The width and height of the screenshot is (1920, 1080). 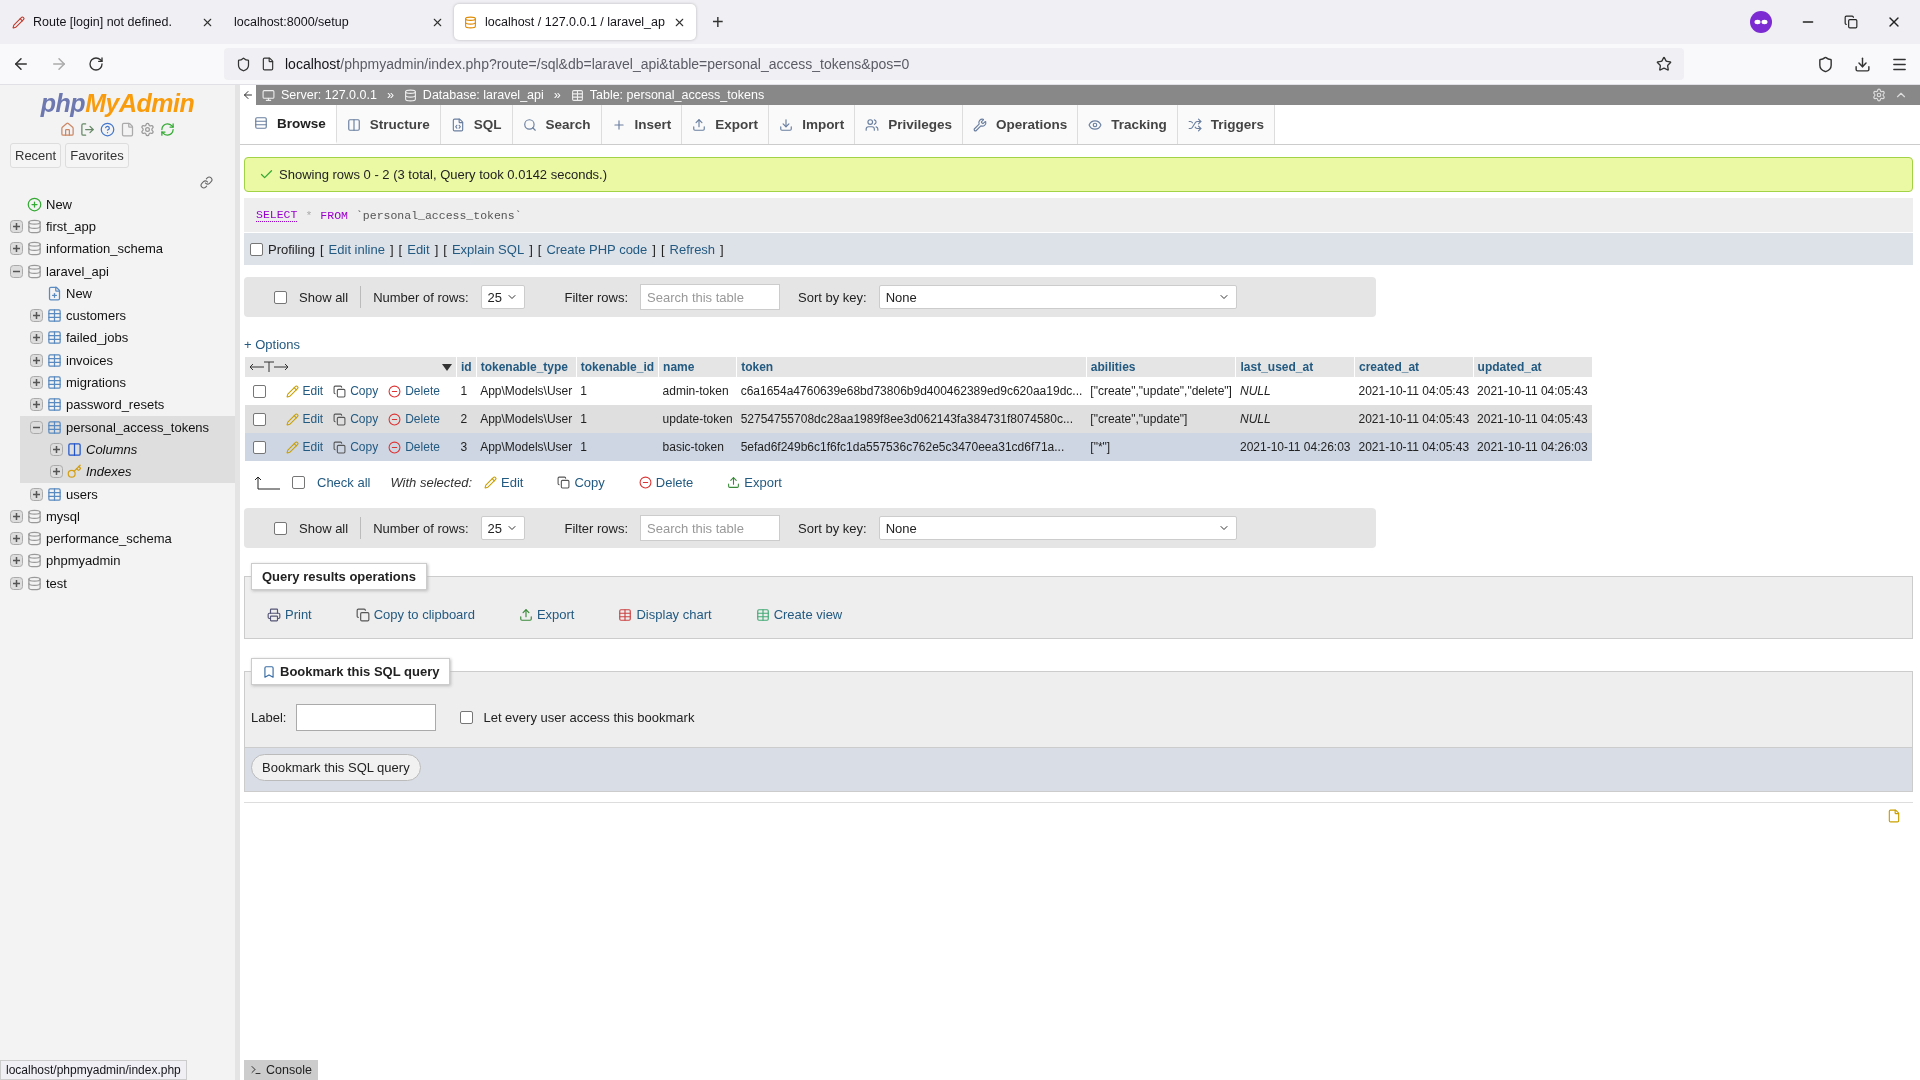 What do you see at coordinates (1664, 64) in the screenshot?
I see `star-icon` at bounding box center [1664, 64].